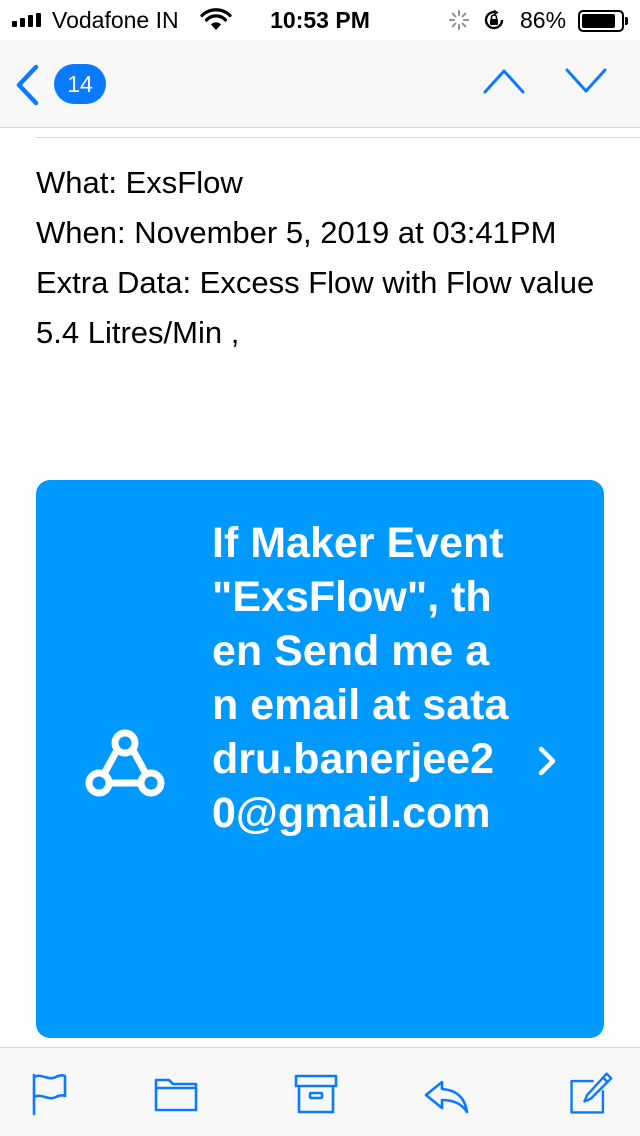  I want to click on when-line: When: November 5, 2019 at 03:41PM, so click(296, 232).